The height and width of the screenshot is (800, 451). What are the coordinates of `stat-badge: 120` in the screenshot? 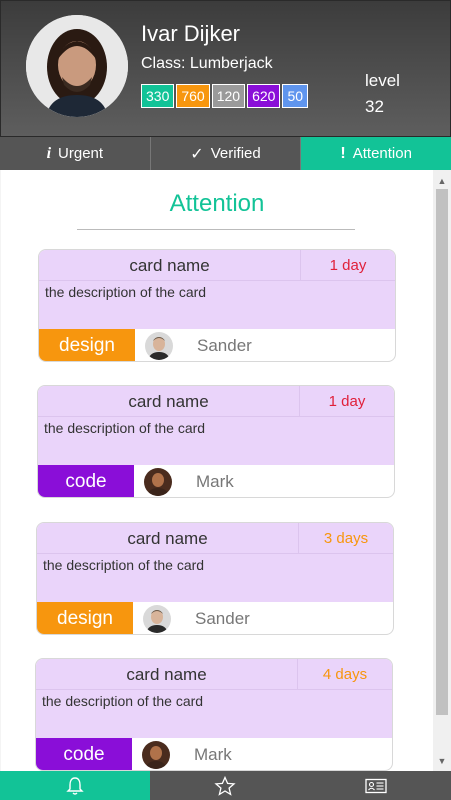 It's located at (228, 96).